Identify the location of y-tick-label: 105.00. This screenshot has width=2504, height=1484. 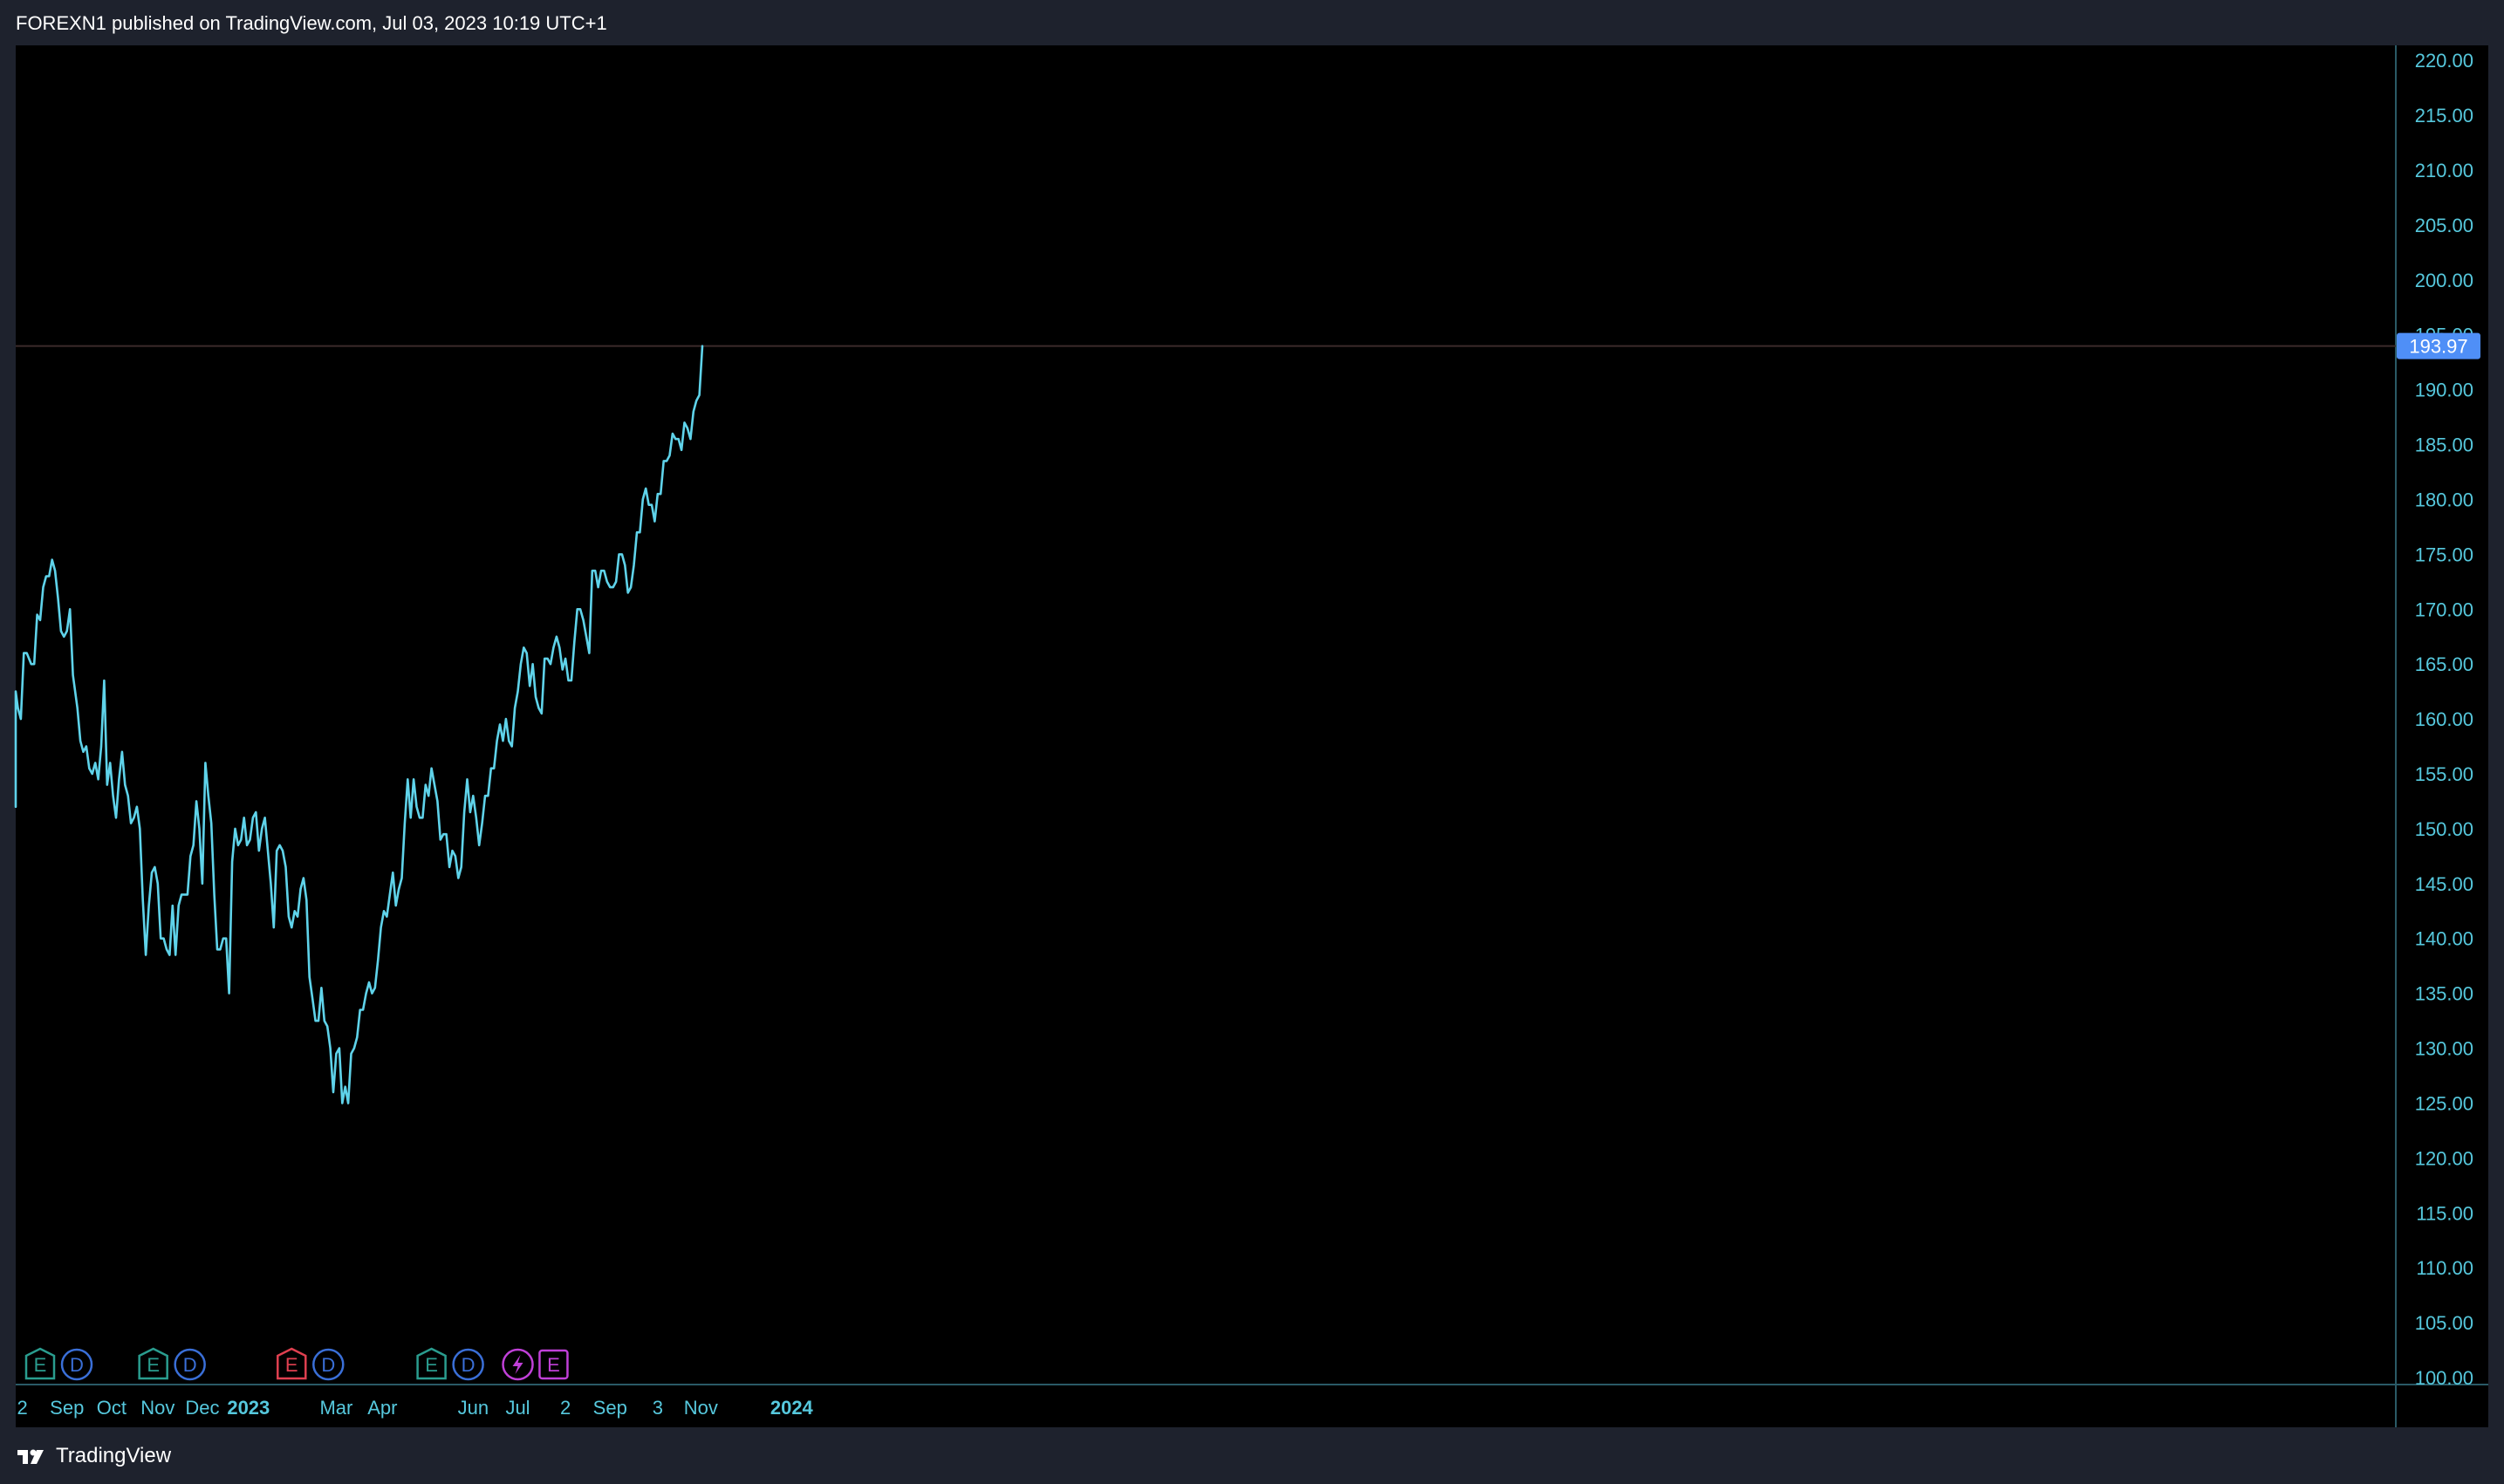
(2444, 1323).